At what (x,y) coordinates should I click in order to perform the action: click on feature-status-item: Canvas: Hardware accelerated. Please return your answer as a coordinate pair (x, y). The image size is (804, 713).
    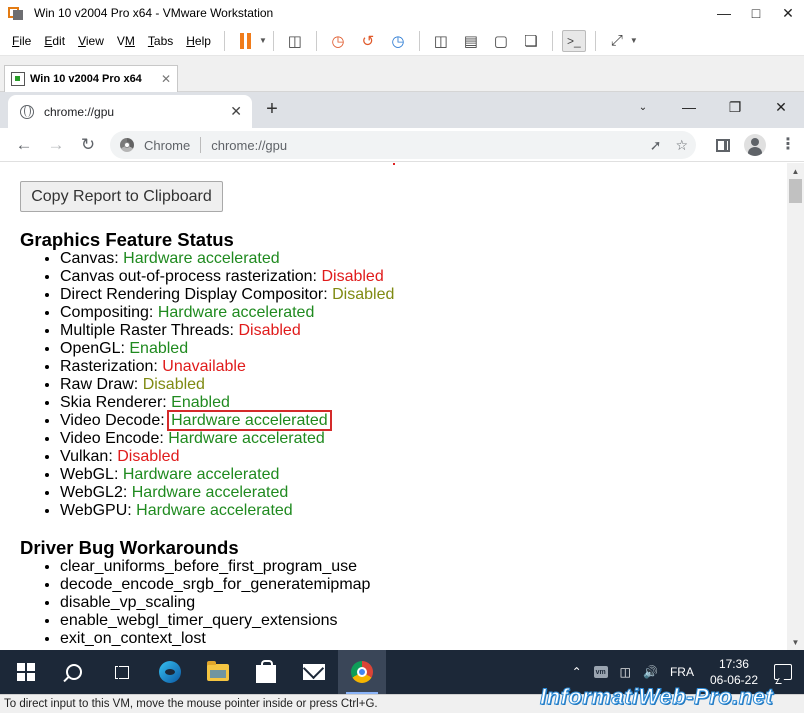
    Looking at the image, I should click on (227, 259).